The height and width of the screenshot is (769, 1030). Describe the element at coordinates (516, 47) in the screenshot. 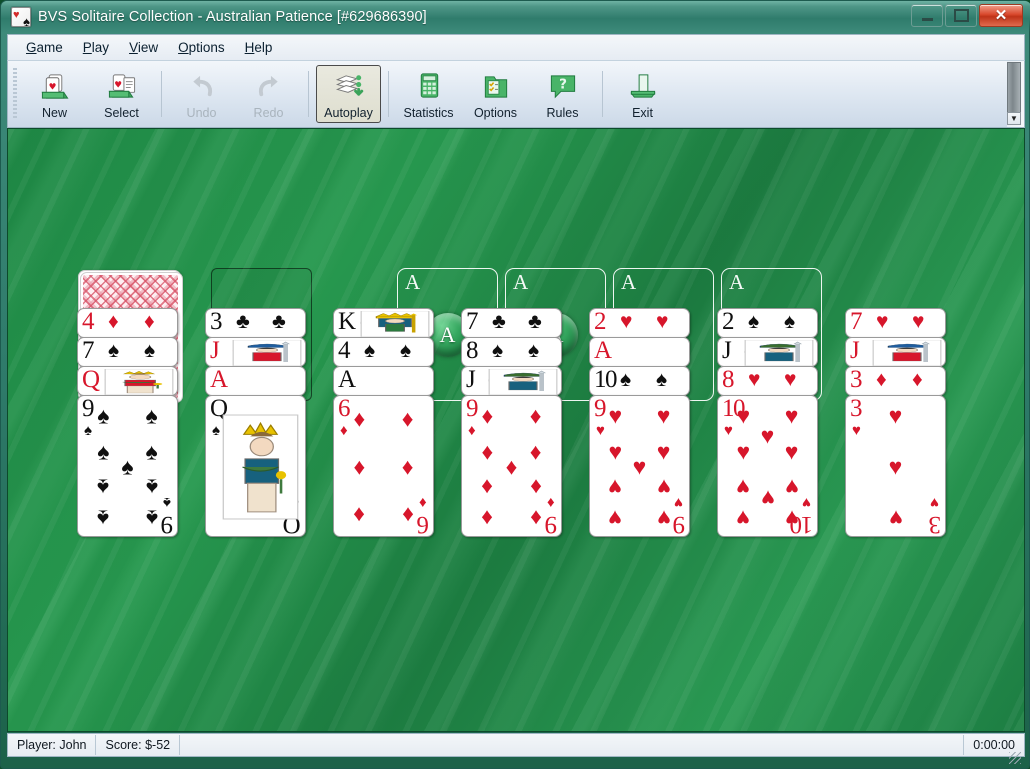

I see `menu-bar: Game Play View Options Help` at that location.